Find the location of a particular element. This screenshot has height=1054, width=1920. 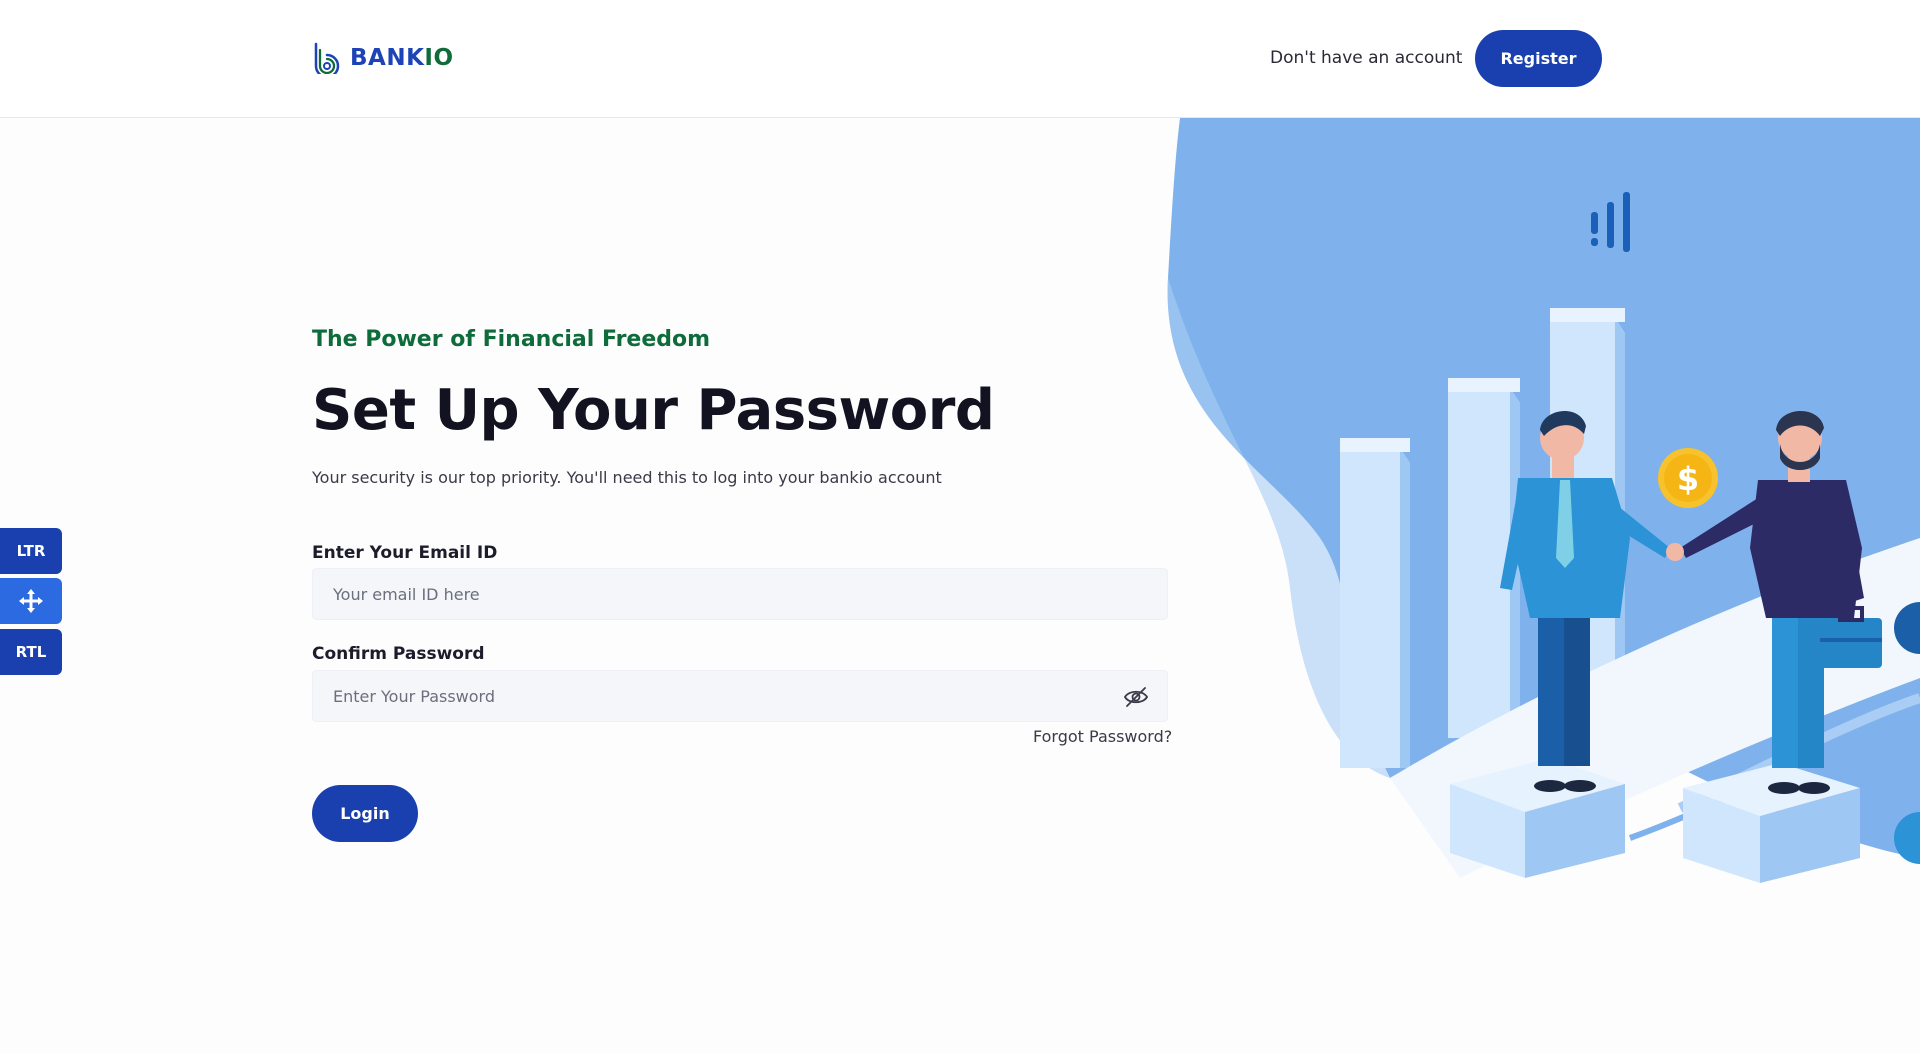

email-label: Enter Your Email ID is located at coordinates (405, 553).